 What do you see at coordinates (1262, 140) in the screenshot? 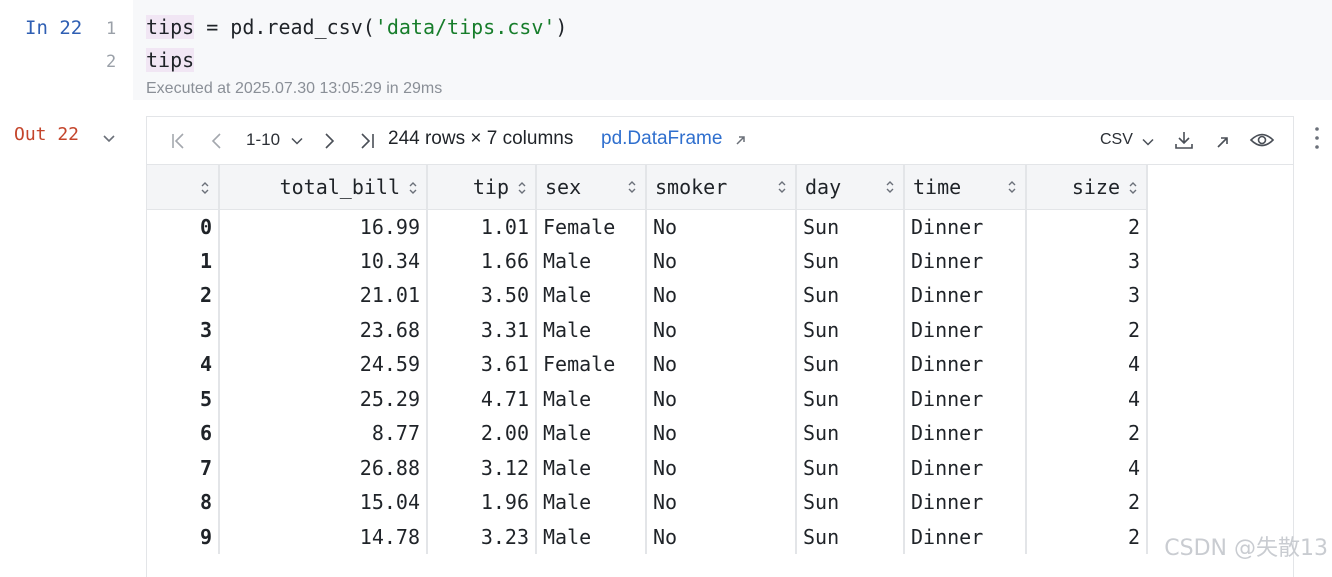
I see `eye-icon` at bounding box center [1262, 140].